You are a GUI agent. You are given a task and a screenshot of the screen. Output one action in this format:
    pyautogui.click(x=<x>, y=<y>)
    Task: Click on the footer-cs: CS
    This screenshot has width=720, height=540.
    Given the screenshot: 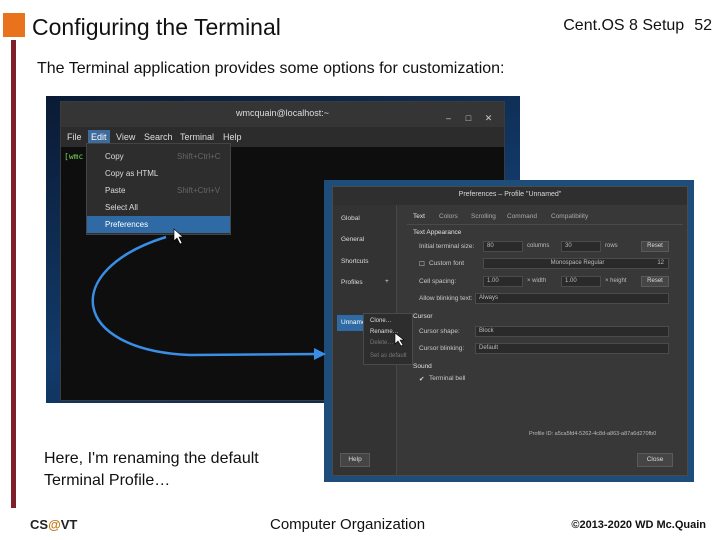 What is the action you would take?
    pyautogui.click(x=39, y=524)
    